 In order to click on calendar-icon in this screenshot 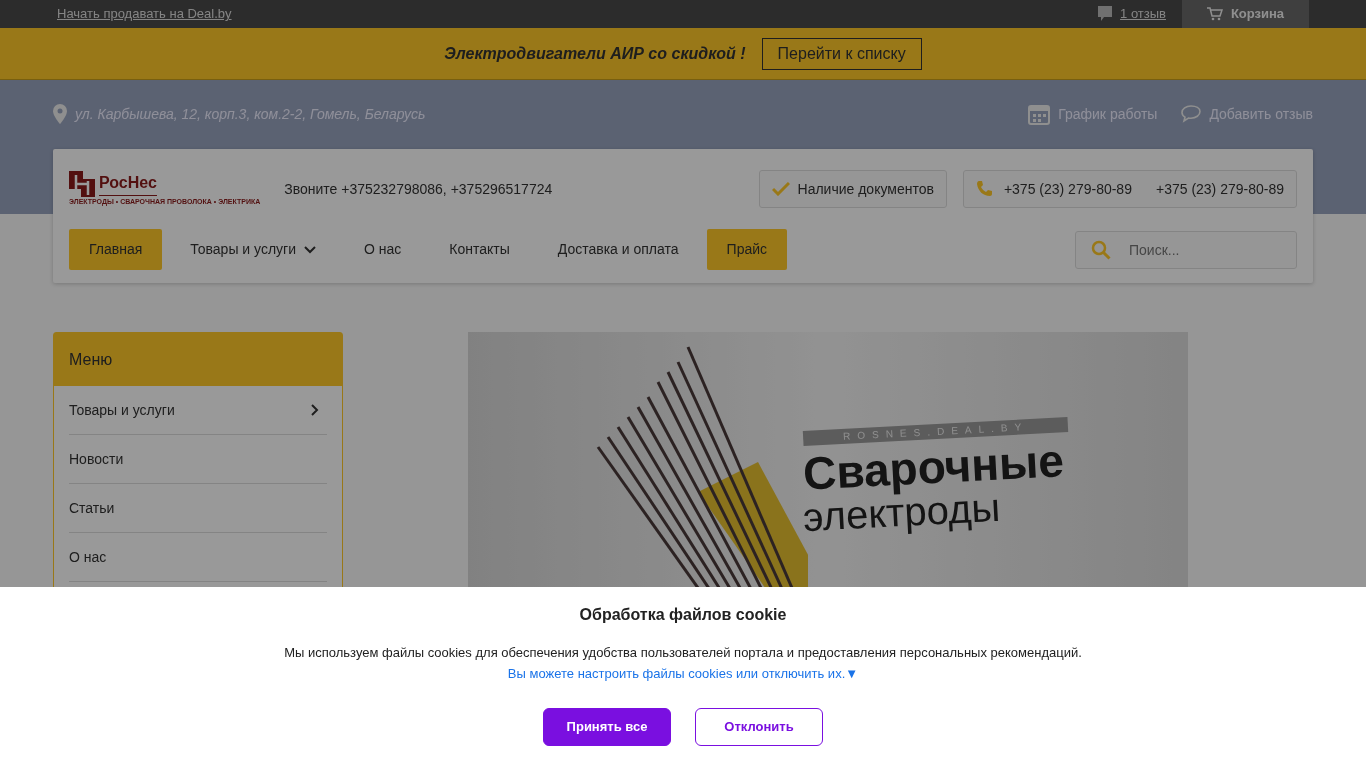, I will do `click(1039, 114)`.